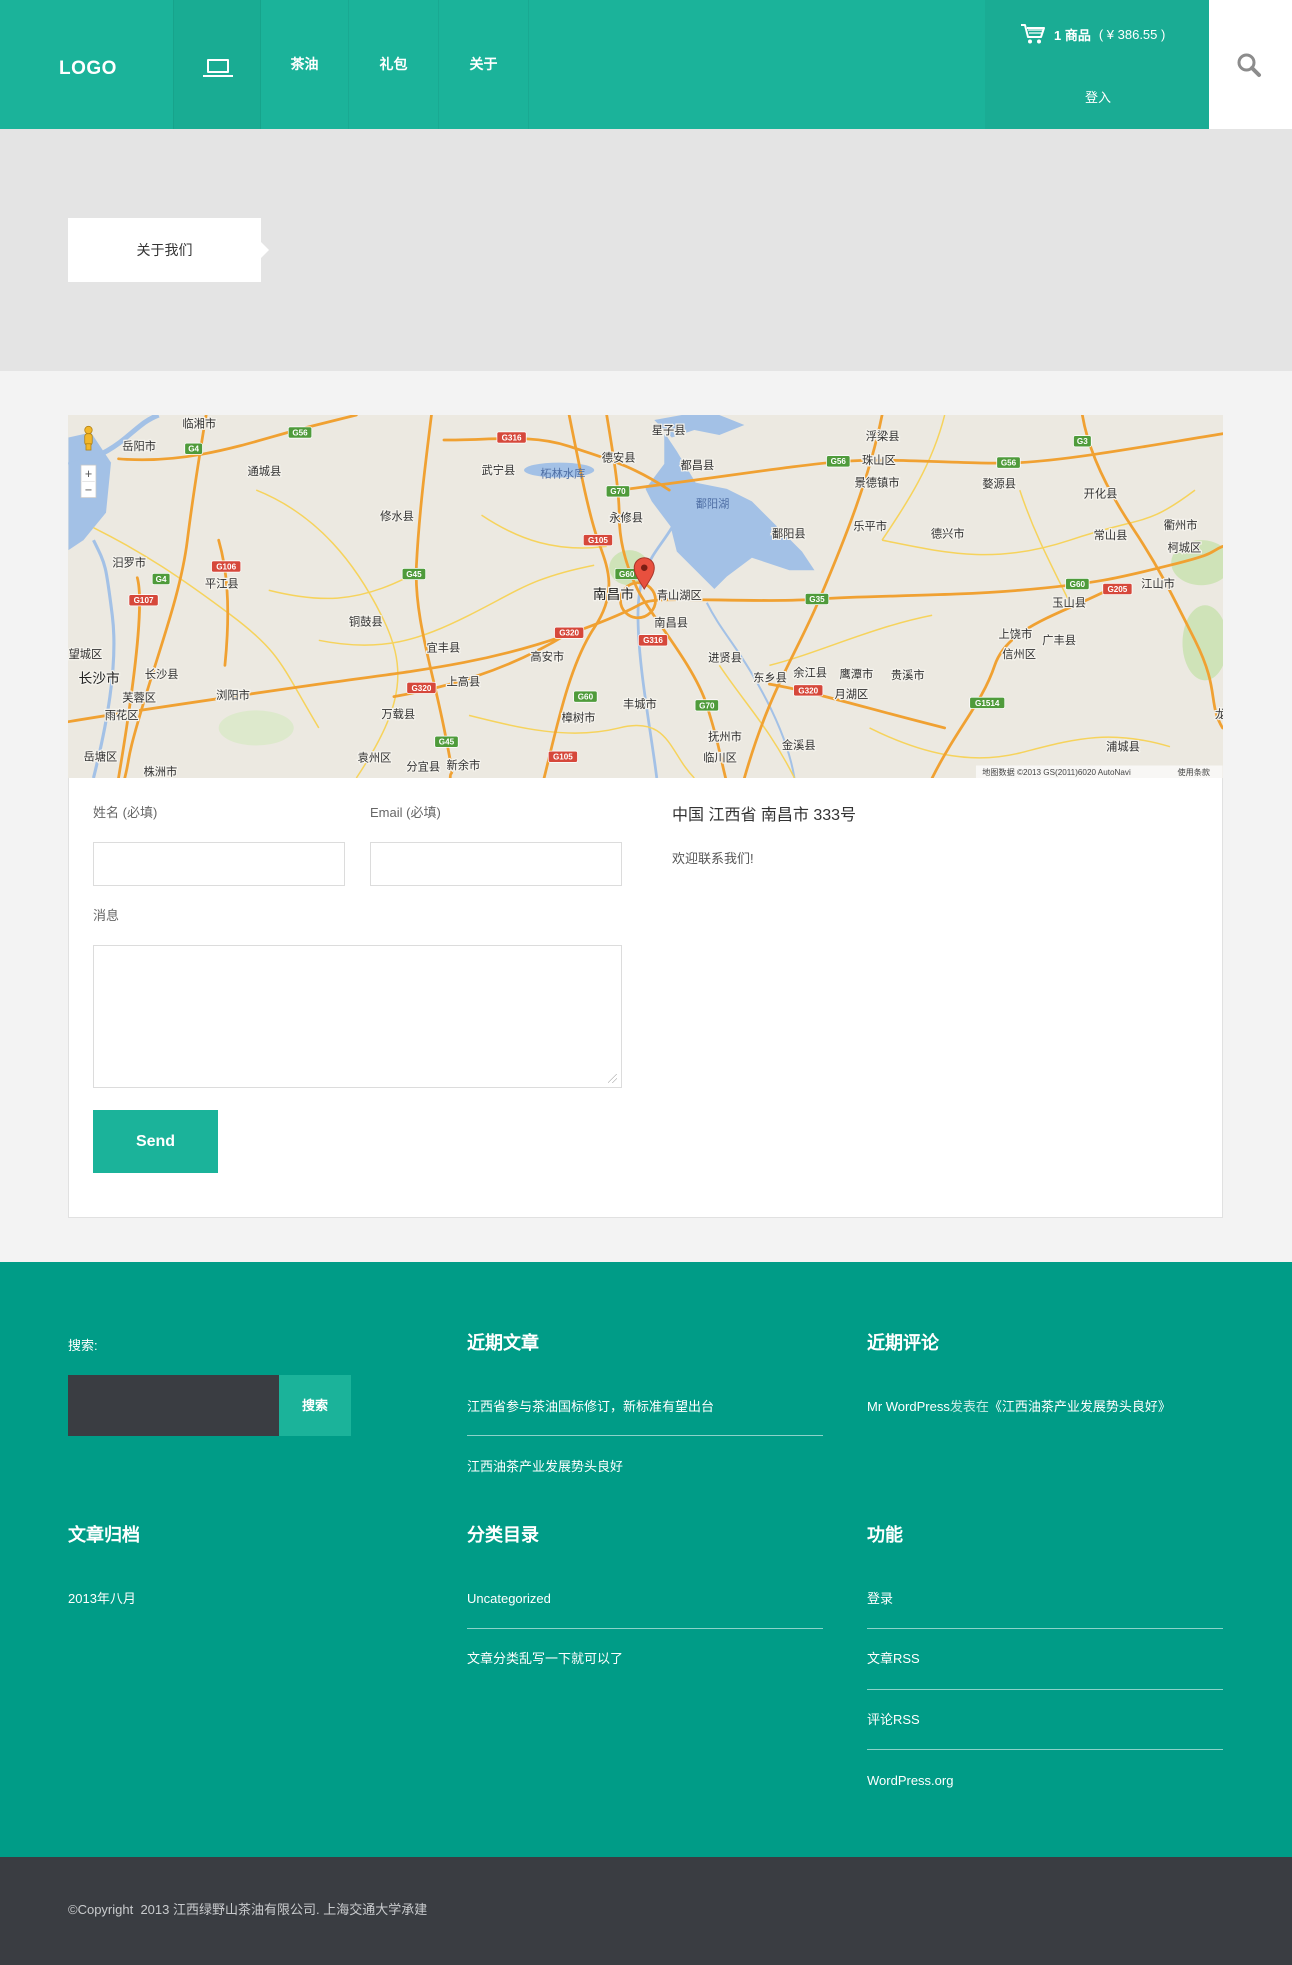 The width and height of the screenshot is (1292, 1965). What do you see at coordinates (219, 864) in the screenshot?
I see `name-field` at bounding box center [219, 864].